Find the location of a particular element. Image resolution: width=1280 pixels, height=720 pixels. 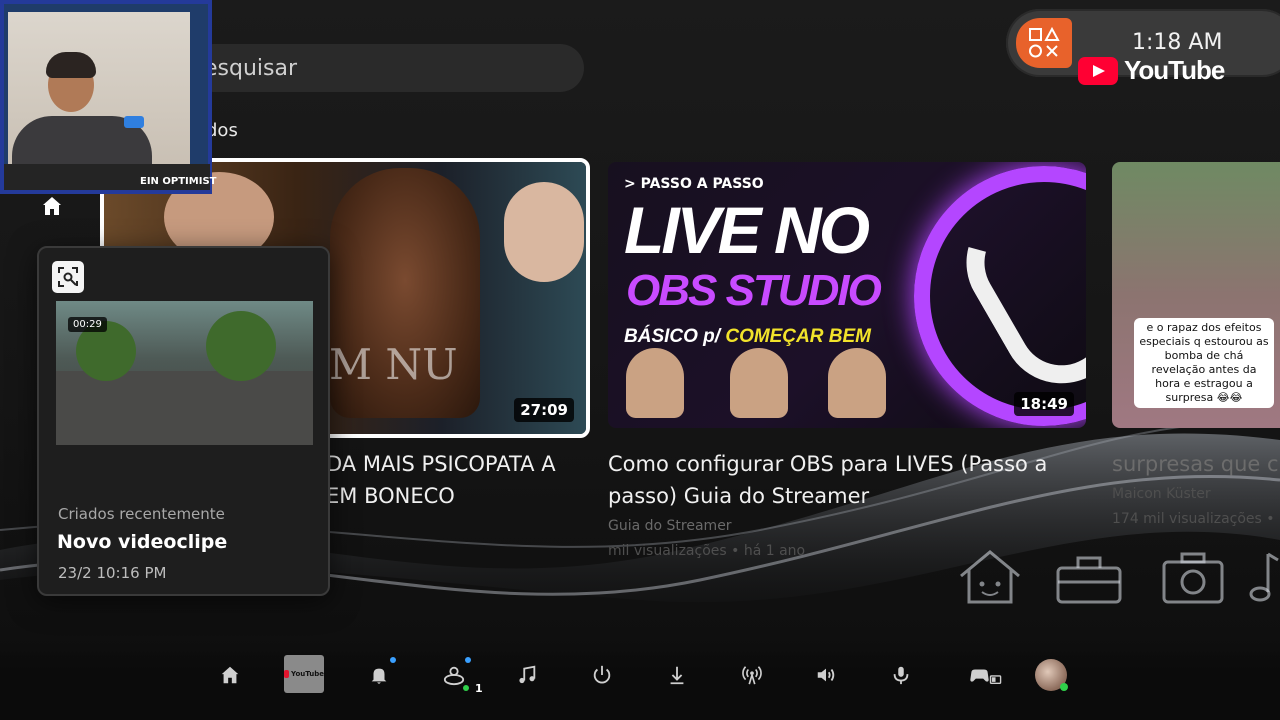

video-duration: 27:09 is located at coordinates (544, 410).